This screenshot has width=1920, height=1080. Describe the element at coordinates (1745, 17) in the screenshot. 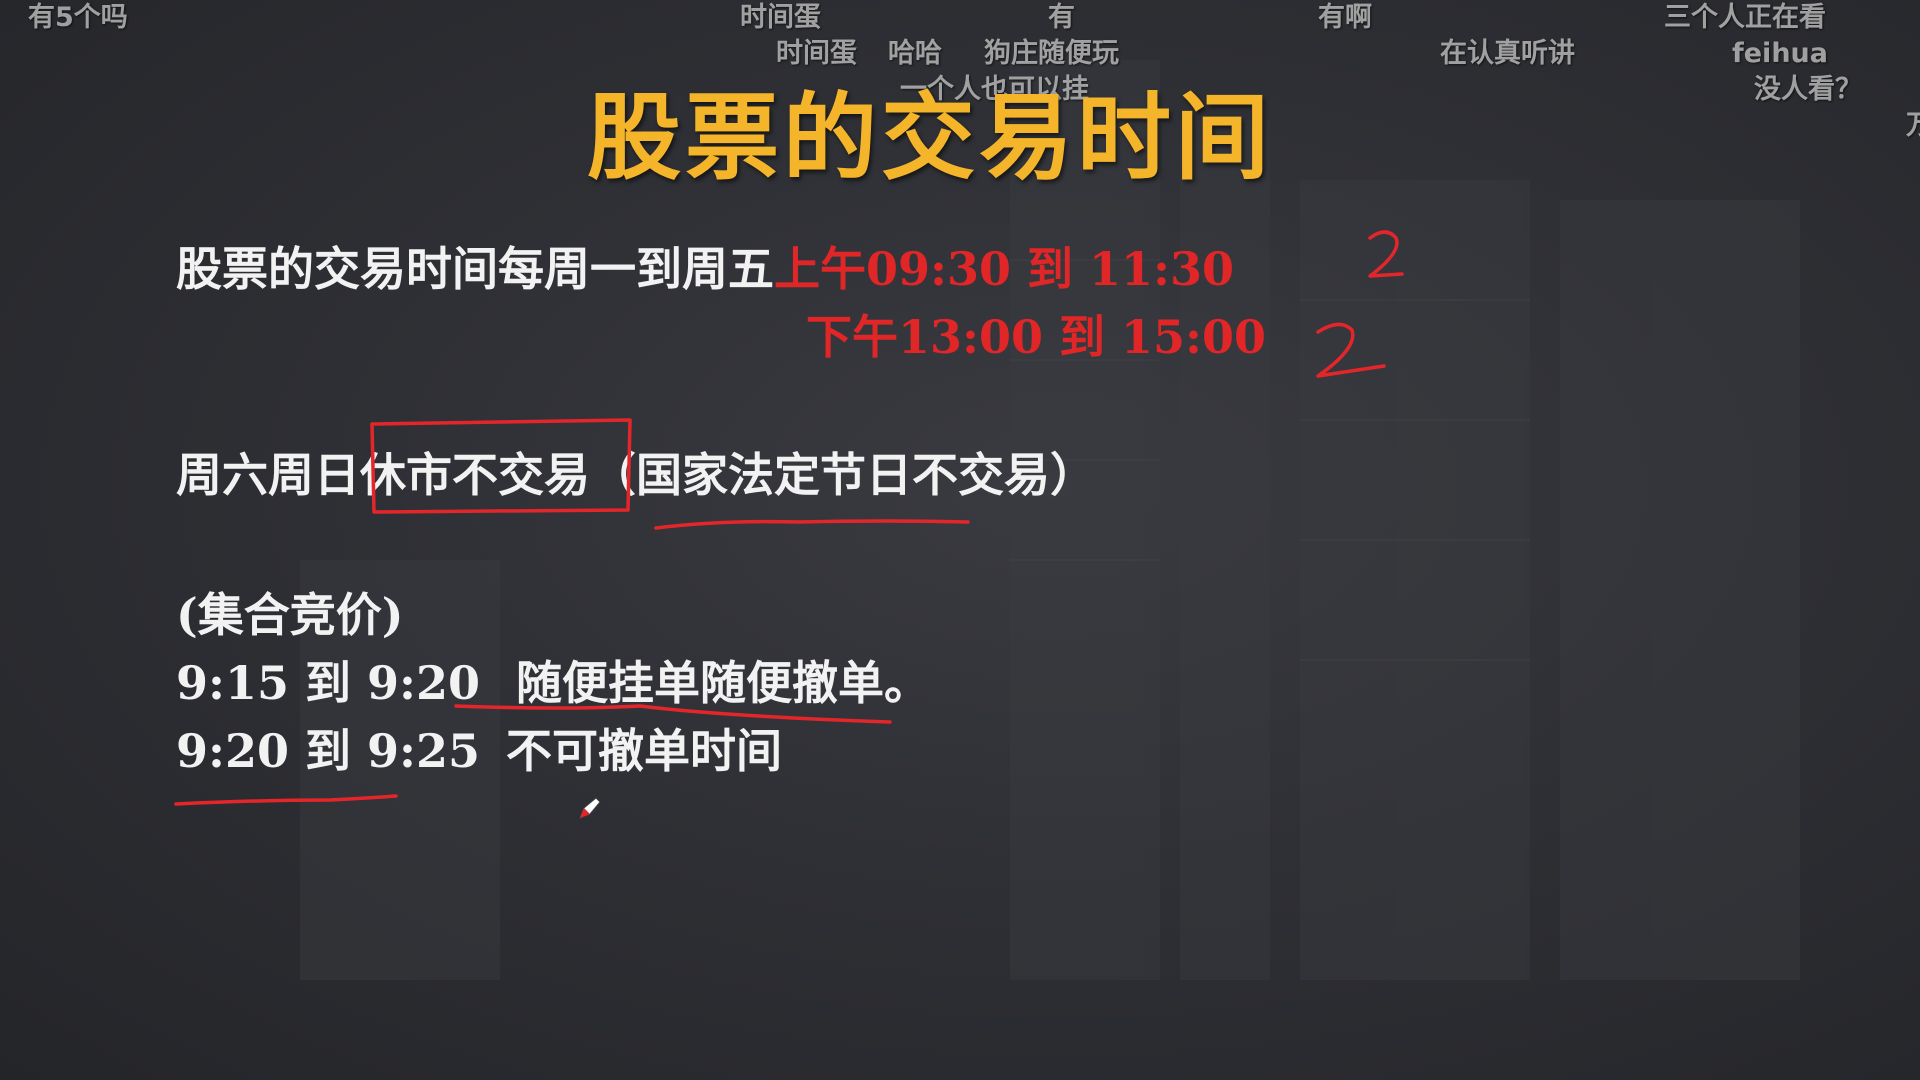

I see `danmaku-comment: 三个人正在看` at that location.